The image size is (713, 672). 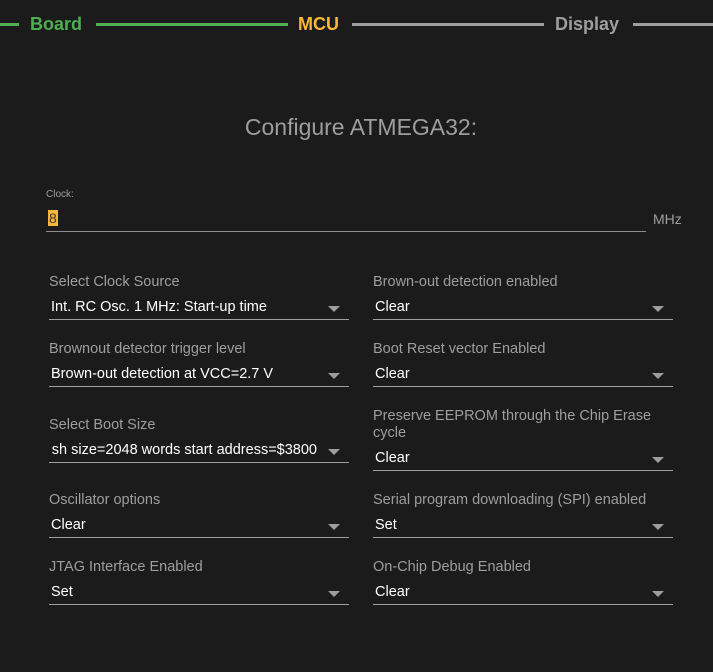 I want to click on clock-label: Clock:, so click(x=60, y=194).